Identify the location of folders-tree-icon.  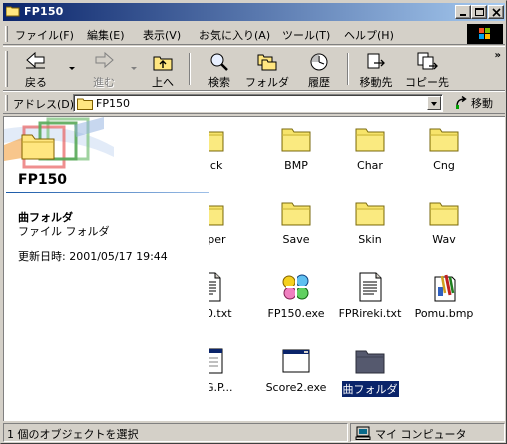
(267, 62).